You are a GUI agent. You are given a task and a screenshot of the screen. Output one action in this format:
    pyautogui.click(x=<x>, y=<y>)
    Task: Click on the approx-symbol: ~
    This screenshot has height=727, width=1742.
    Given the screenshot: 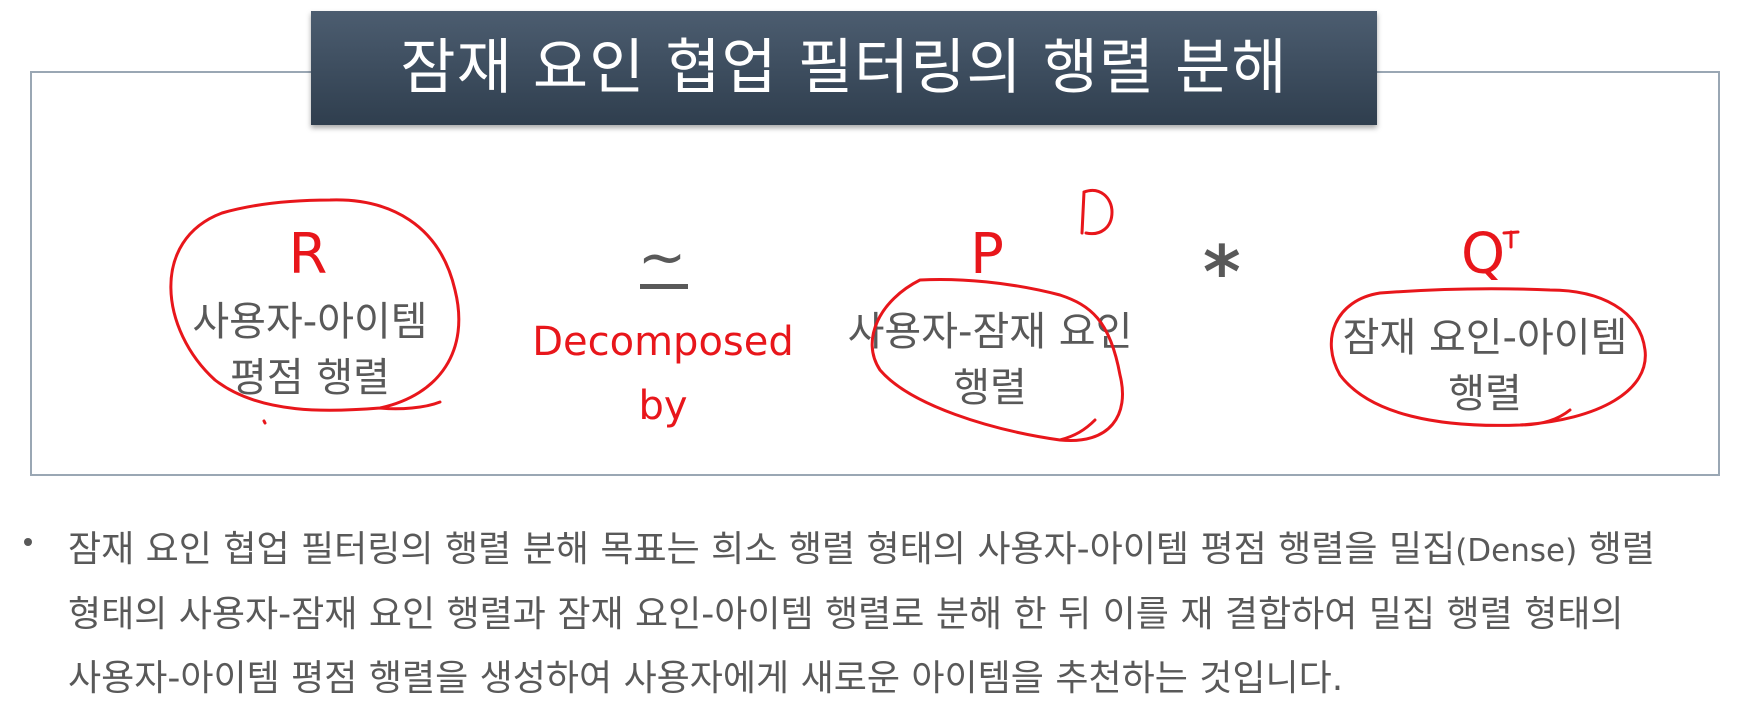 What is the action you would take?
    pyautogui.click(x=662, y=257)
    